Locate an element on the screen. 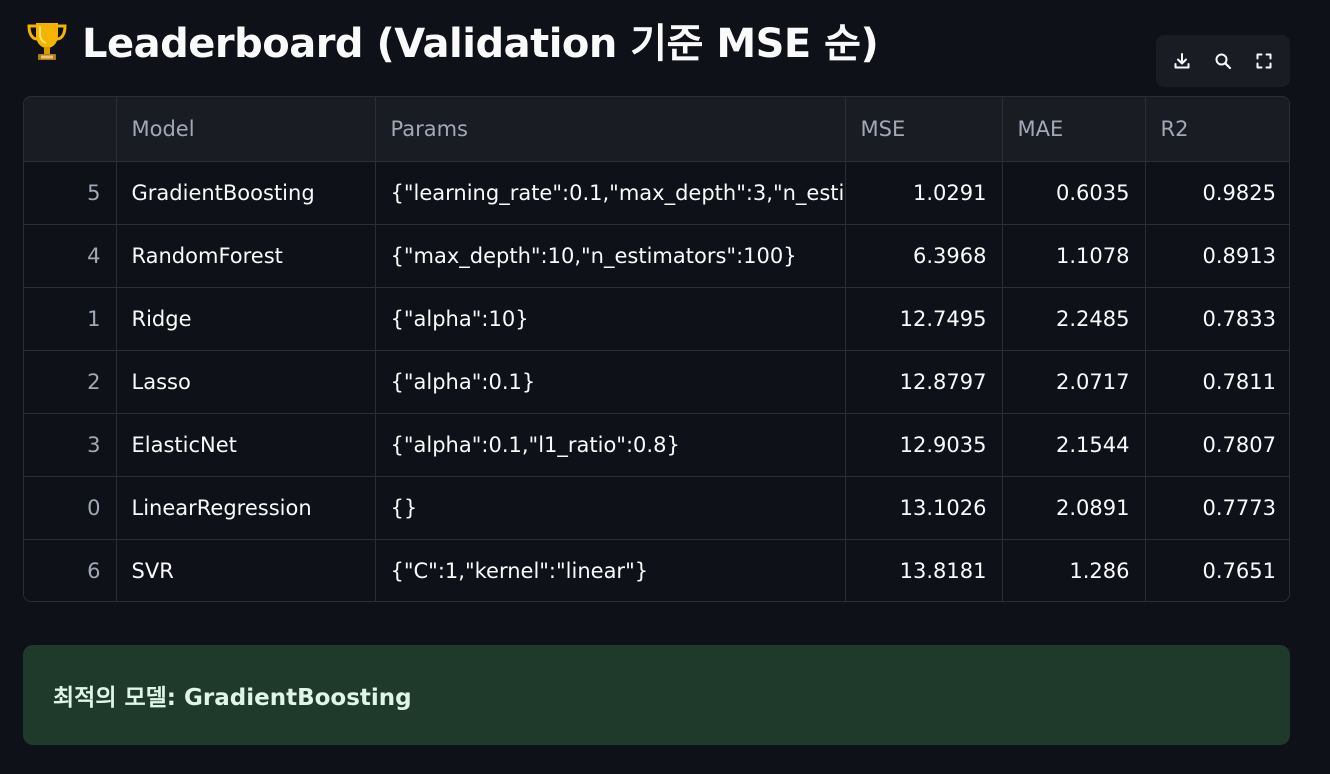 Image resolution: width=1330 pixels, height=774 pixels. row-index: 1 is located at coordinates (70, 319).